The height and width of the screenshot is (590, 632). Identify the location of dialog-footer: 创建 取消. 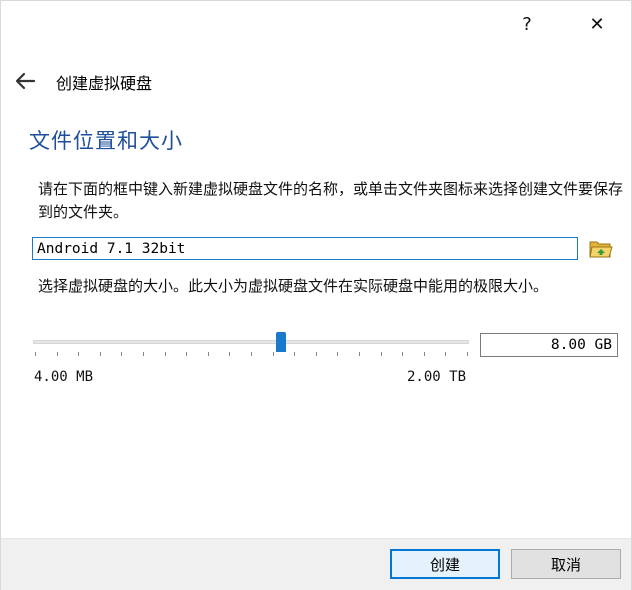
(316, 564).